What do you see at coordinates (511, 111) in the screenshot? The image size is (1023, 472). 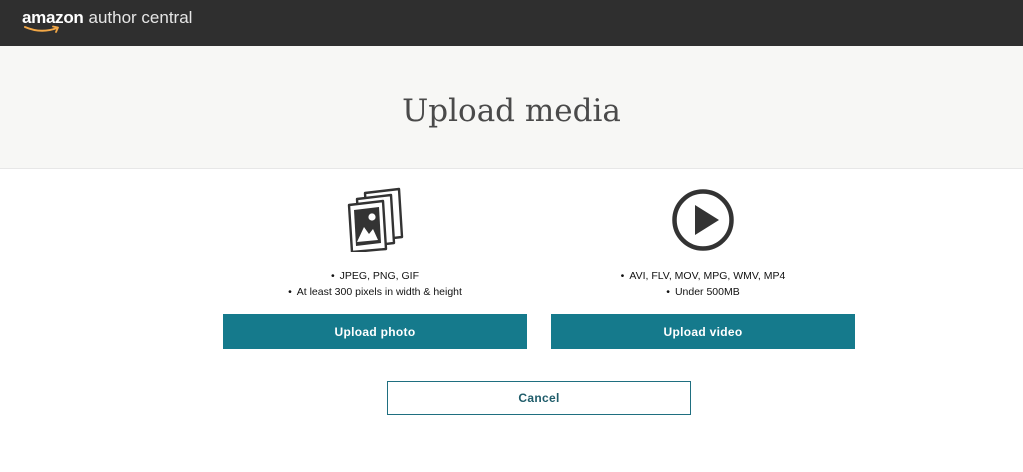 I see `page-title: Upload media` at bounding box center [511, 111].